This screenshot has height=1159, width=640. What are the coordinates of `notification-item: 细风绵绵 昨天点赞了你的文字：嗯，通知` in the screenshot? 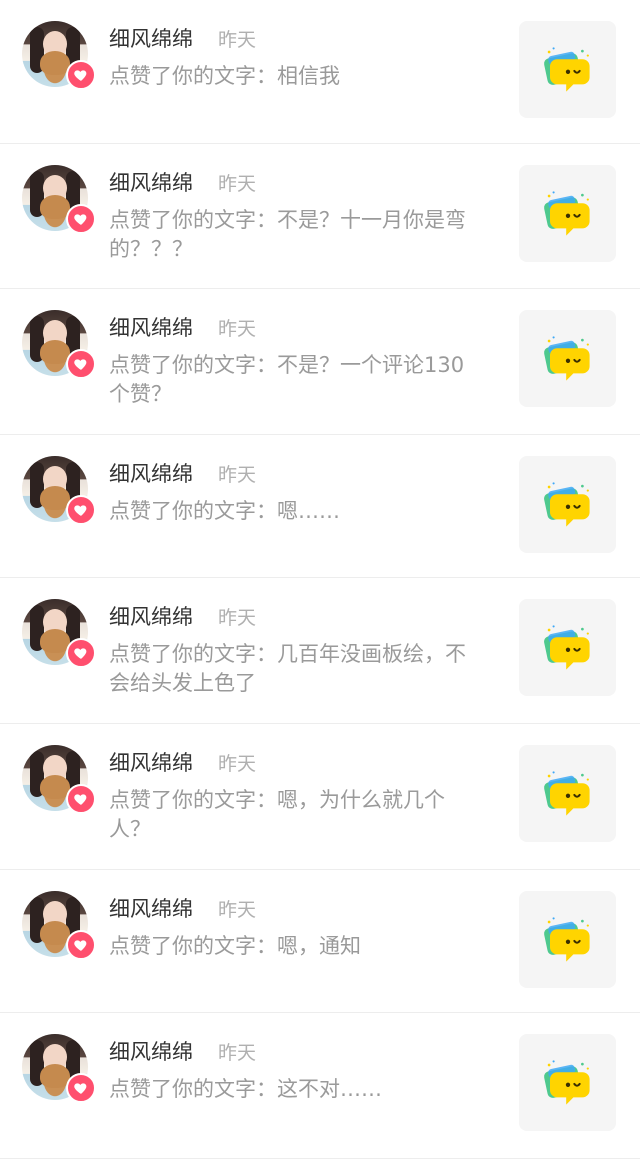 It's located at (320, 941).